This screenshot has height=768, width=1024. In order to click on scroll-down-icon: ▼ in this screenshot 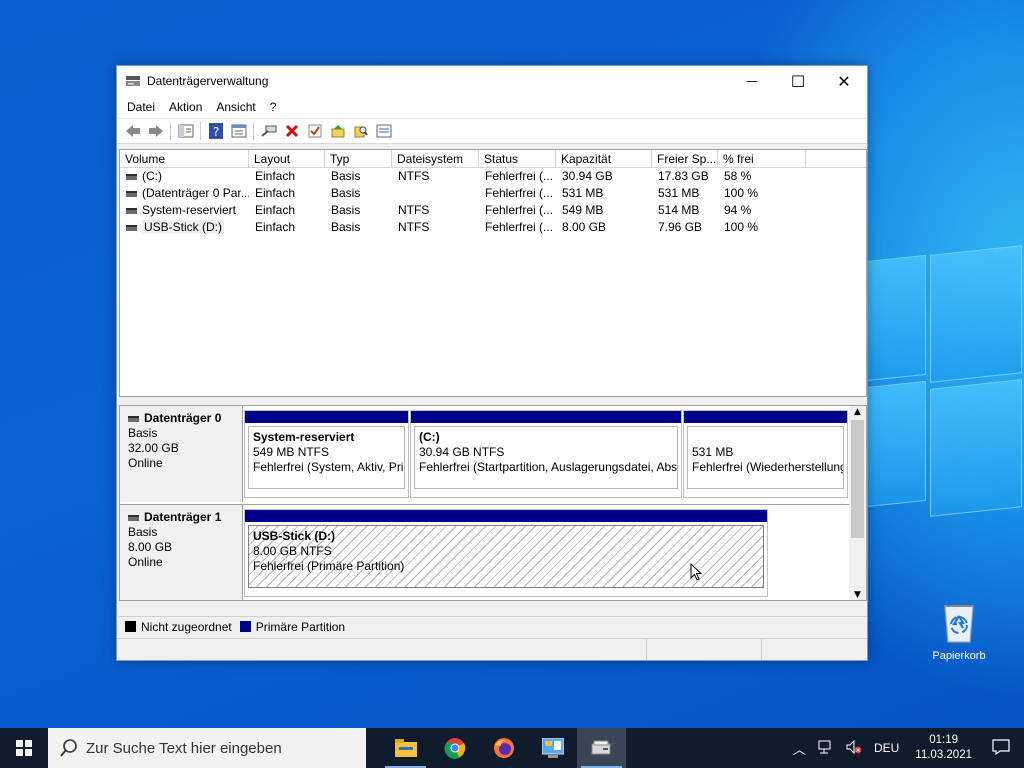, I will do `click(857, 595)`.